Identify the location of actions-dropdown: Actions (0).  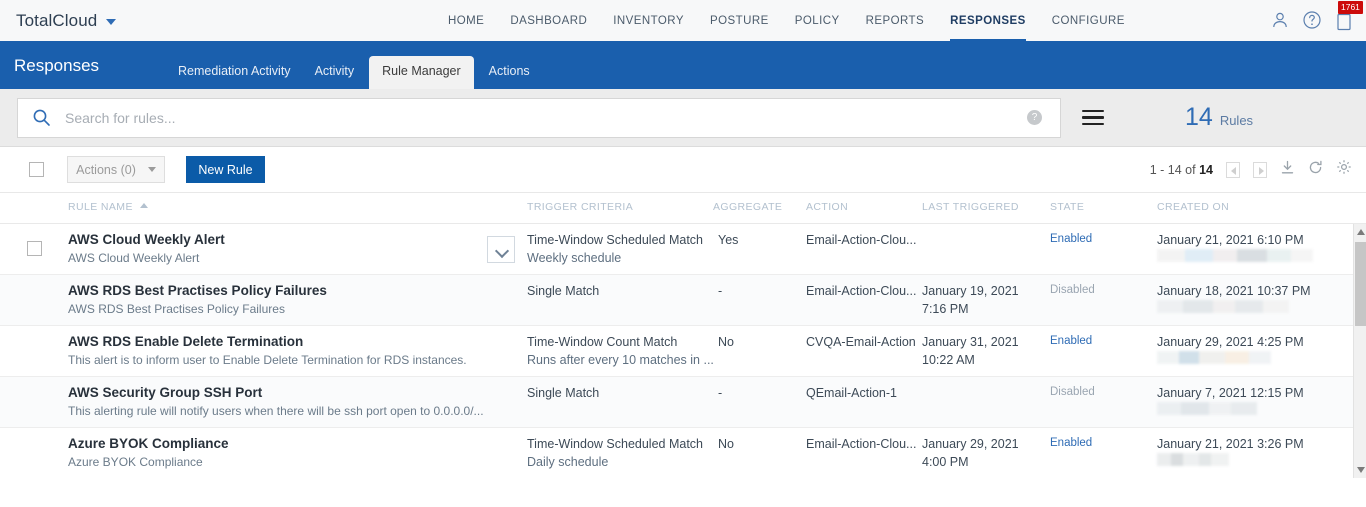
(116, 169).